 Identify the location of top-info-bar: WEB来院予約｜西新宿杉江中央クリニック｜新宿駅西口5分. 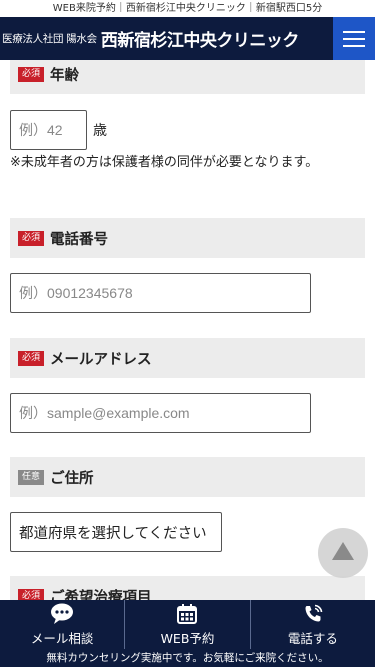
(187, 8).